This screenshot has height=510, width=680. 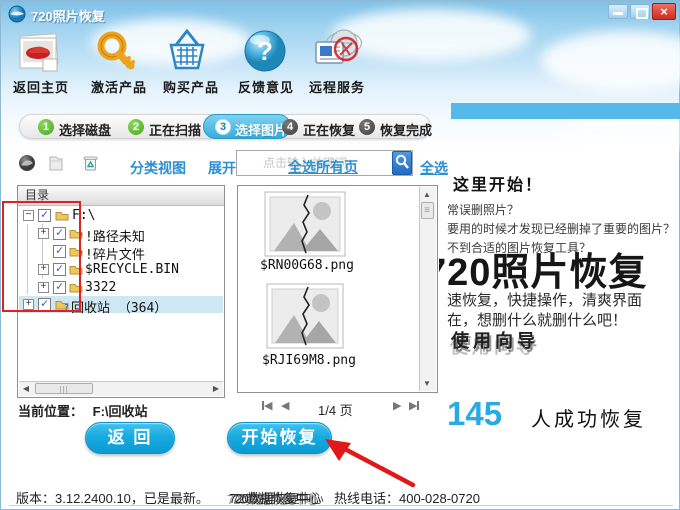 What do you see at coordinates (397, 405) in the screenshot?
I see `pagination-next: ▶` at bounding box center [397, 405].